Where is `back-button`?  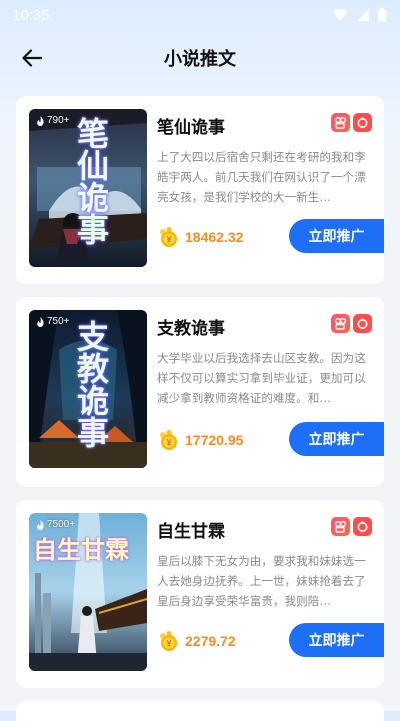
back-button is located at coordinates (32, 58).